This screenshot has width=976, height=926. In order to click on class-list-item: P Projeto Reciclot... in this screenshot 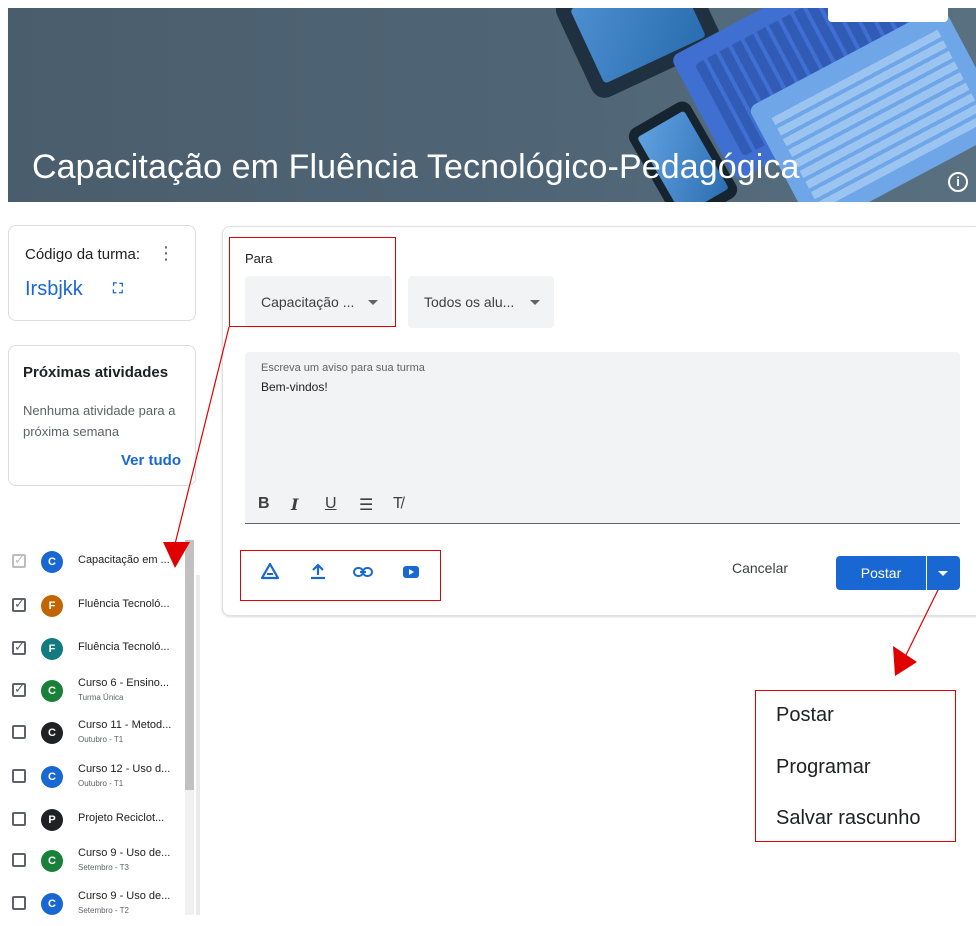, I will do `click(92, 820)`.